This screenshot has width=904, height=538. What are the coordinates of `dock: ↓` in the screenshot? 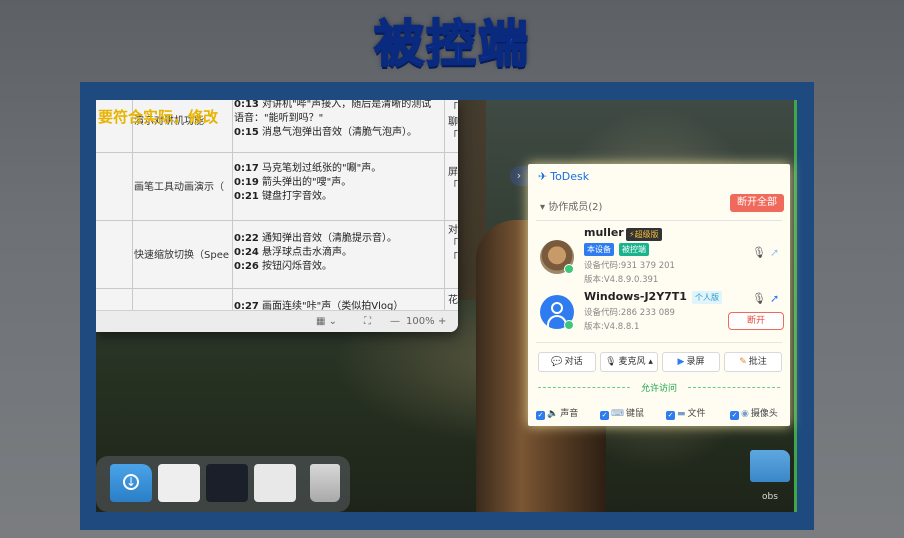 It's located at (223, 484).